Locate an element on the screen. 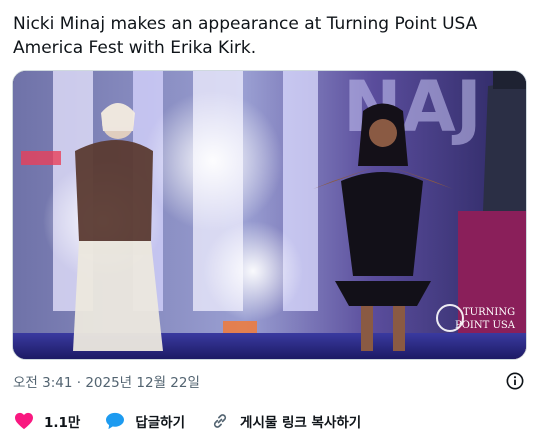  reply-button: 답글하기 is located at coordinates (144, 421).